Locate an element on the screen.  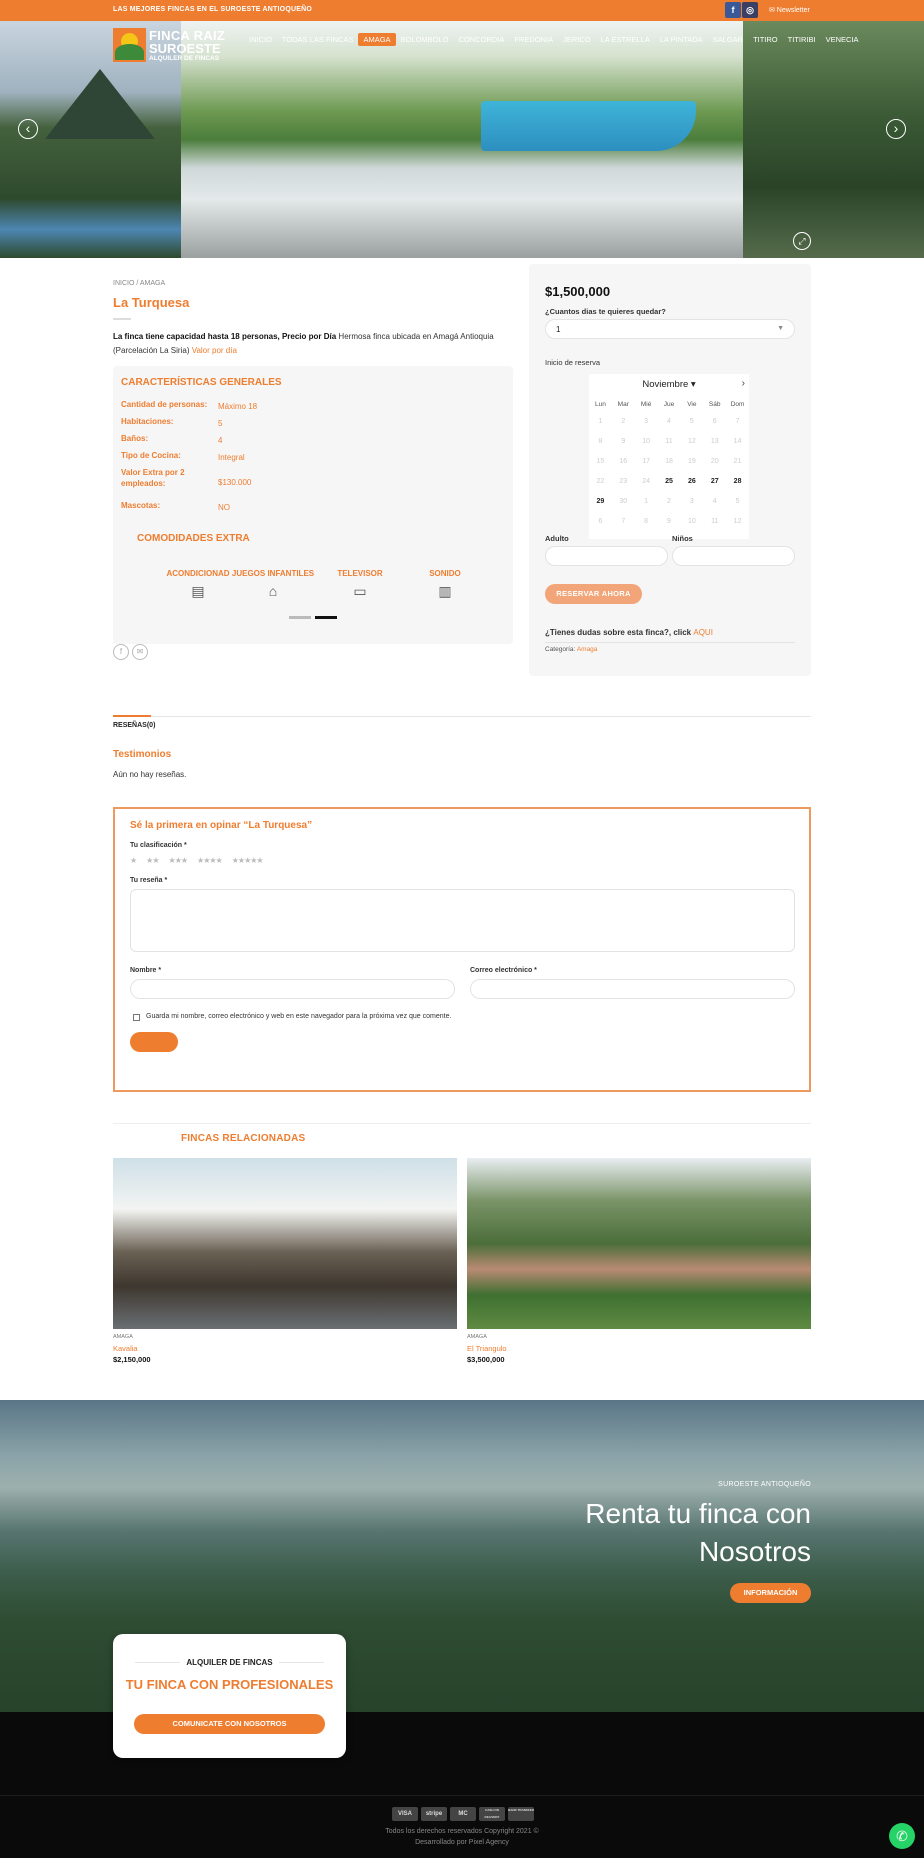
spec-key: Valor Extra por 2 empleados: is located at coordinates (153, 478).